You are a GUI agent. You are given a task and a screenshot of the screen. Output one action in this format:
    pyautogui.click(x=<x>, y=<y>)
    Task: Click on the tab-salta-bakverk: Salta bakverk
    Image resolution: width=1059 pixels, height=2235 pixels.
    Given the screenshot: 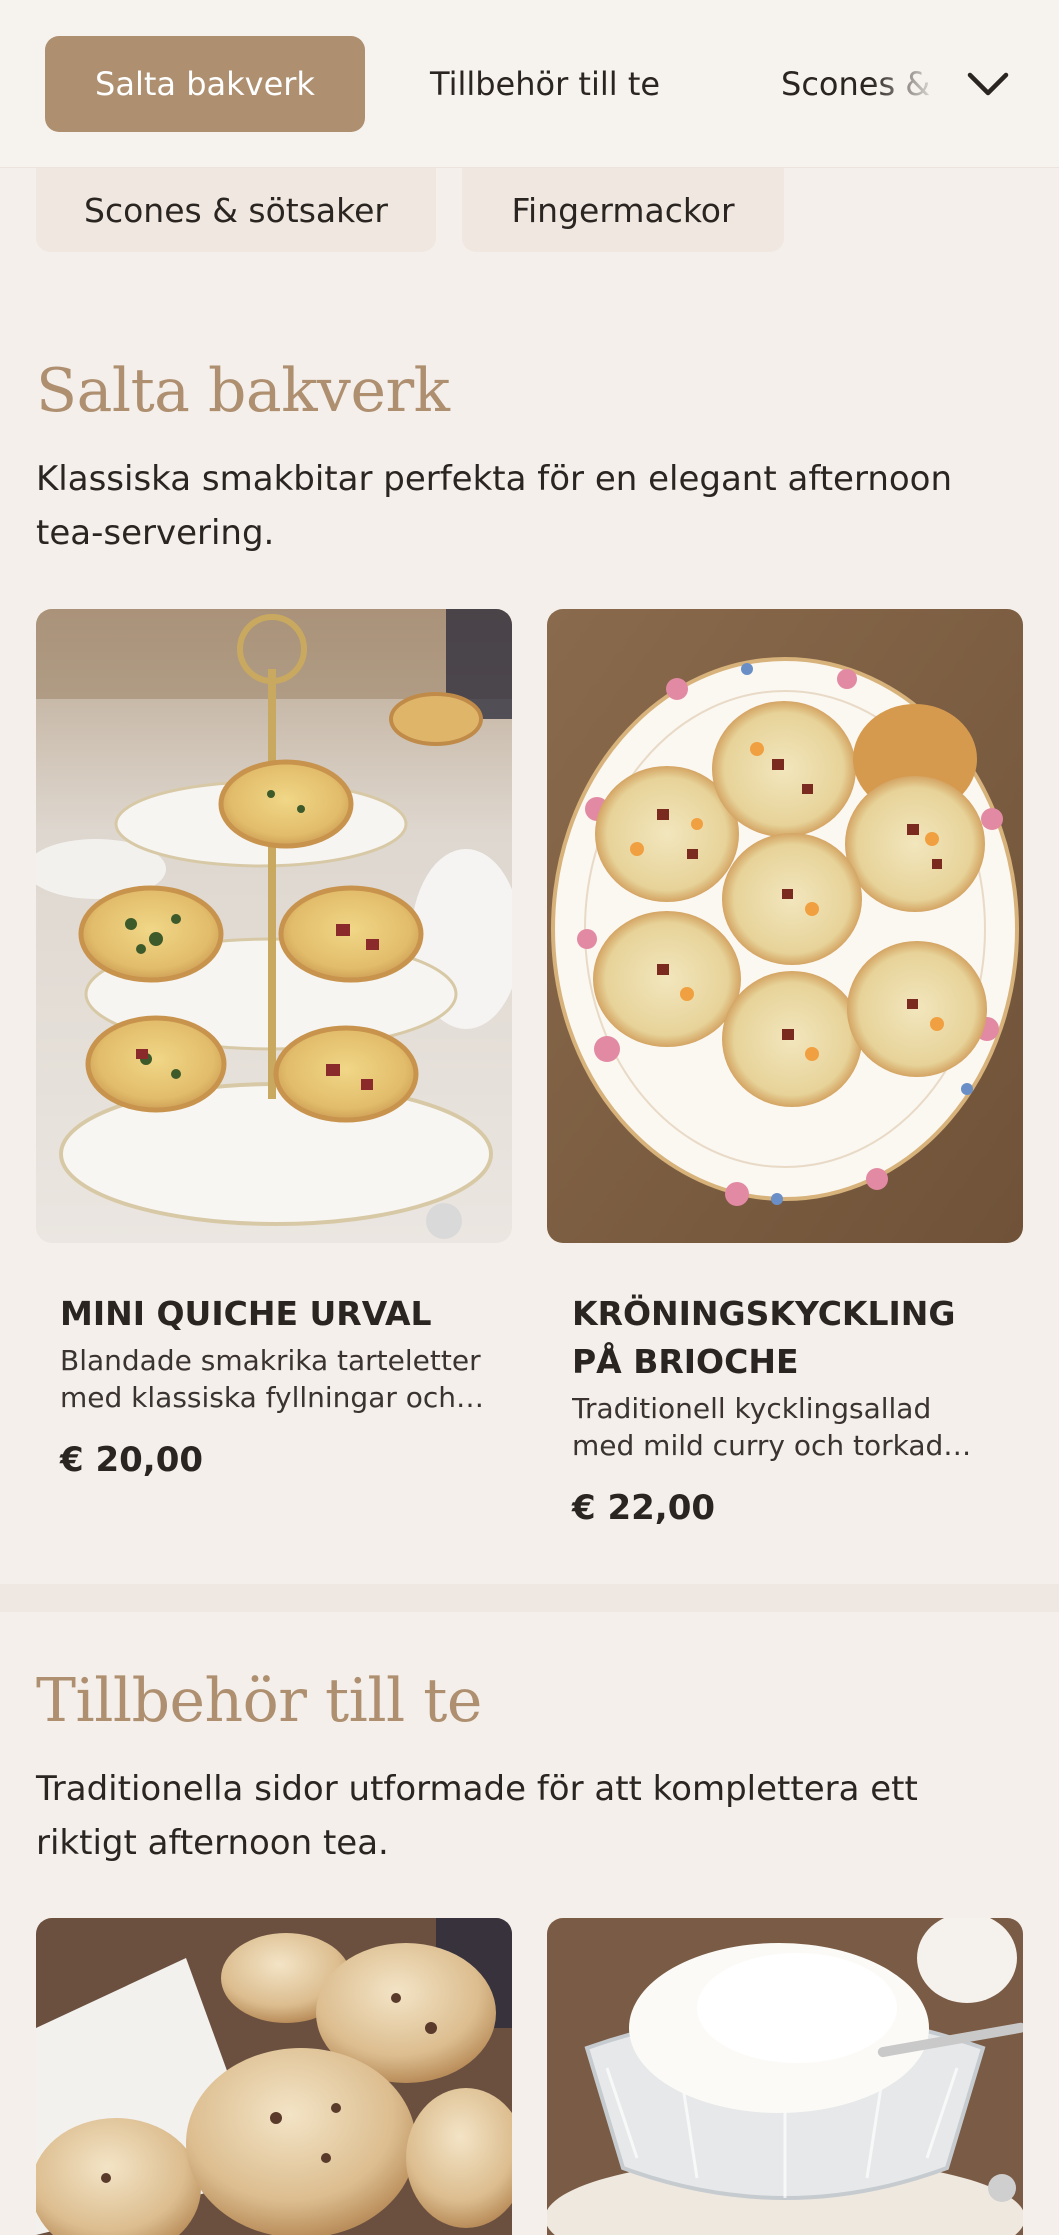 What is the action you would take?
    pyautogui.click(x=205, y=84)
    